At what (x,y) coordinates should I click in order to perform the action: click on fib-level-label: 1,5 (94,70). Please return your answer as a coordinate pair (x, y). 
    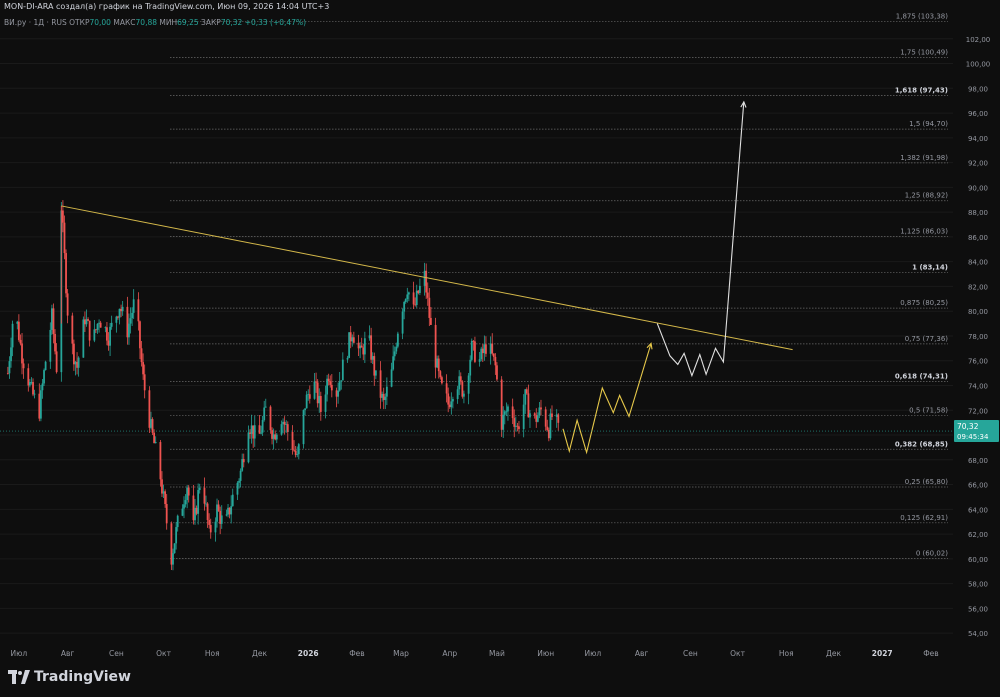
    Looking at the image, I should click on (928, 124).